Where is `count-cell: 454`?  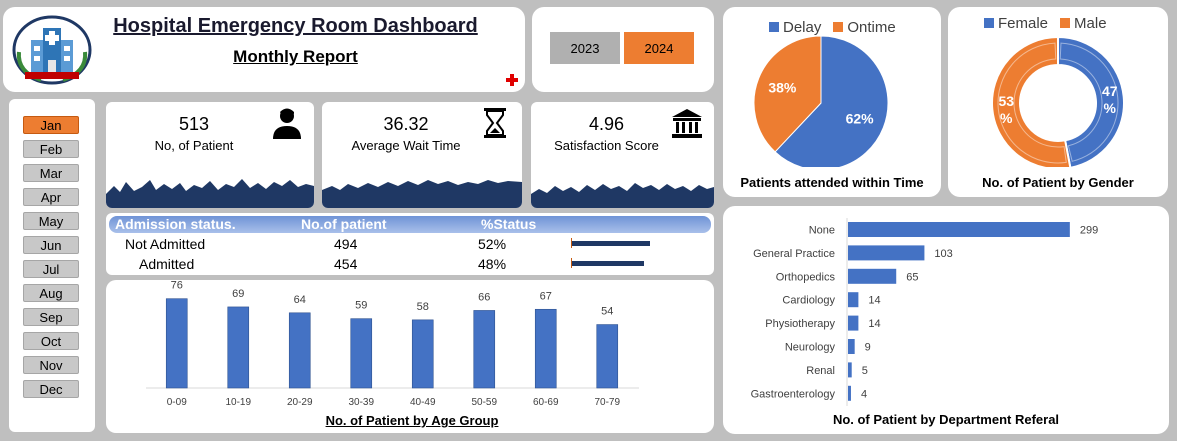 count-cell: 454 is located at coordinates (346, 264).